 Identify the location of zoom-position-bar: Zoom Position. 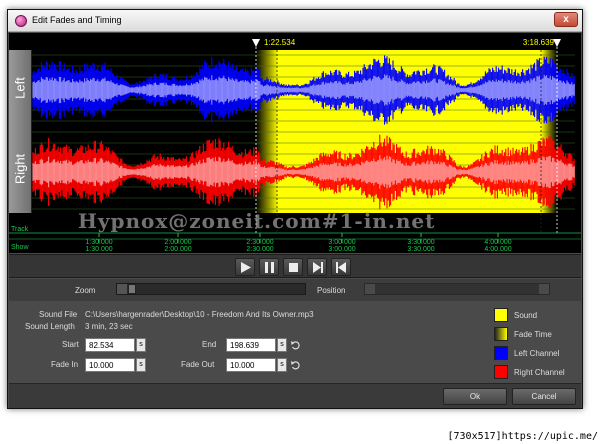
(295, 290).